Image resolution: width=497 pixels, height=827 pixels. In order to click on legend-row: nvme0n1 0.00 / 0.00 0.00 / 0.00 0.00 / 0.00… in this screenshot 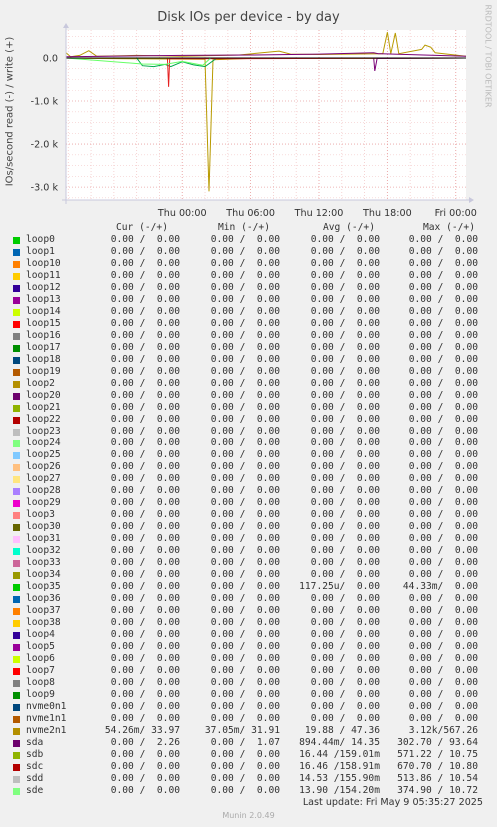, I will do `click(248, 707)`.